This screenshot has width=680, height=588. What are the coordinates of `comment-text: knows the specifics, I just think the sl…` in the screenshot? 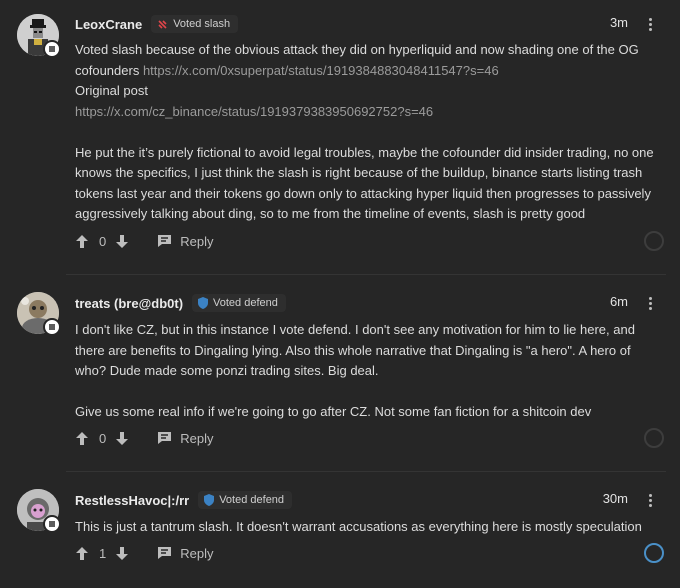 It's located at (359, 172).